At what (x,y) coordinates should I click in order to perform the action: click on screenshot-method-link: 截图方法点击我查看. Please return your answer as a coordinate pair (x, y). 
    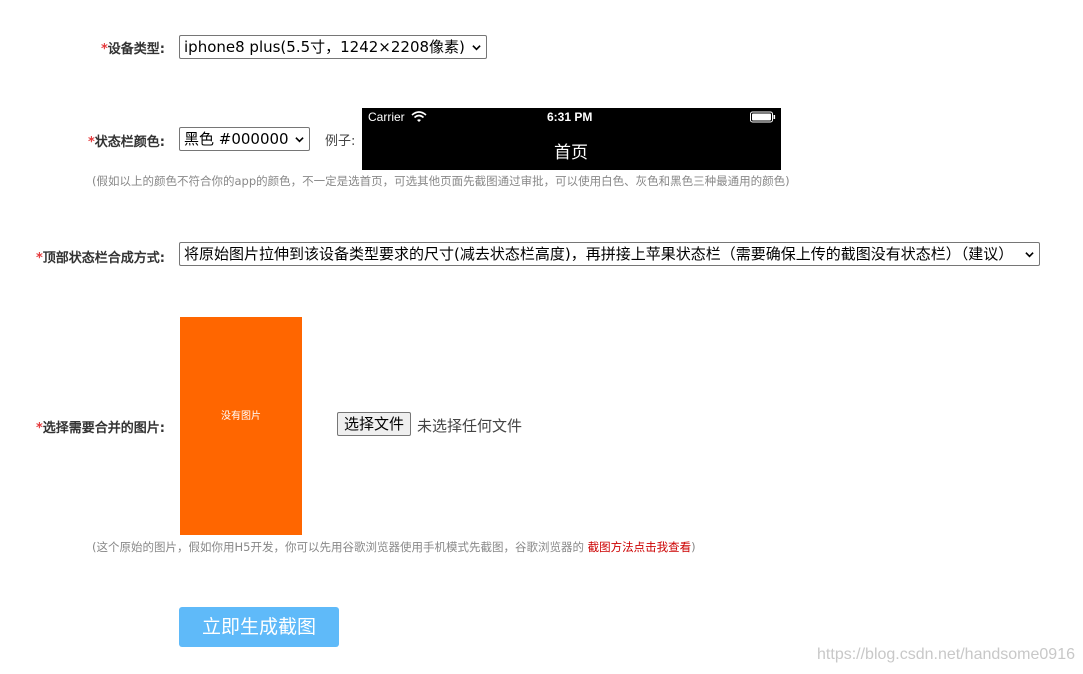
    Looking at the image, I should click on (640, 547).